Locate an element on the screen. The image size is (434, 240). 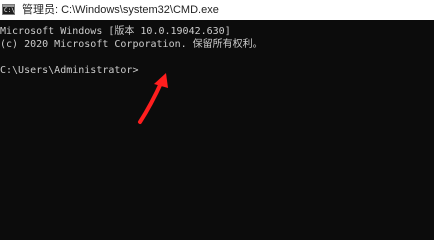
console-line-copyright: (c) 2020 Microsoft Corporation. 保留所有权利。 is located at coordinates (131, 44).